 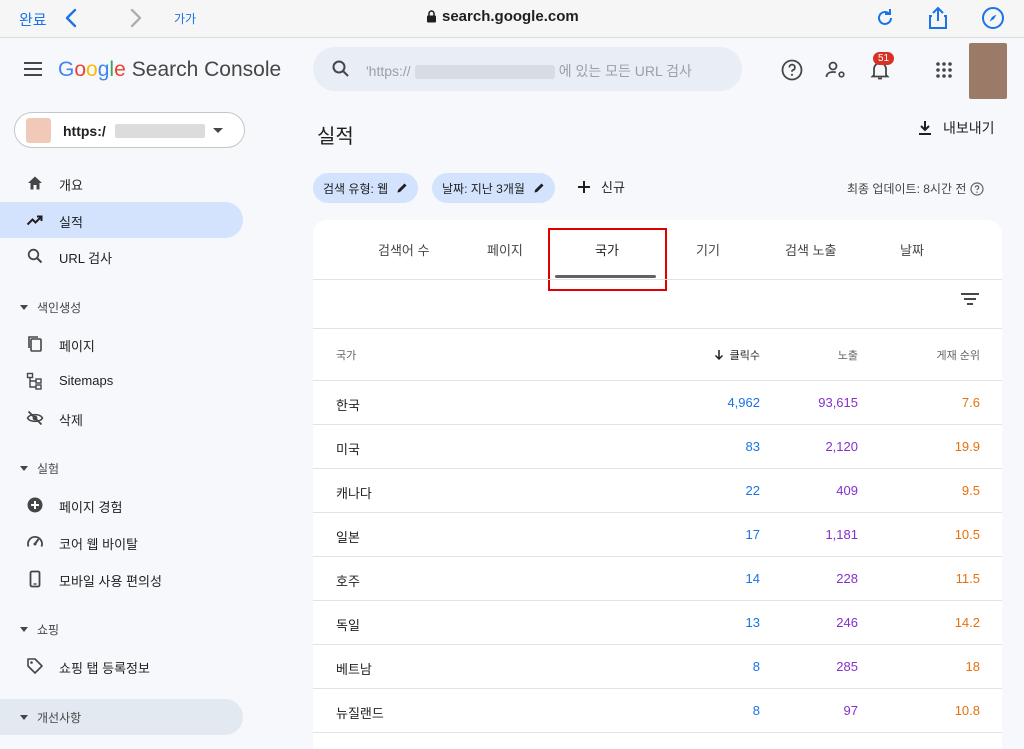 I want to click on text-size-button: 가가, so click(x=185, y=18).